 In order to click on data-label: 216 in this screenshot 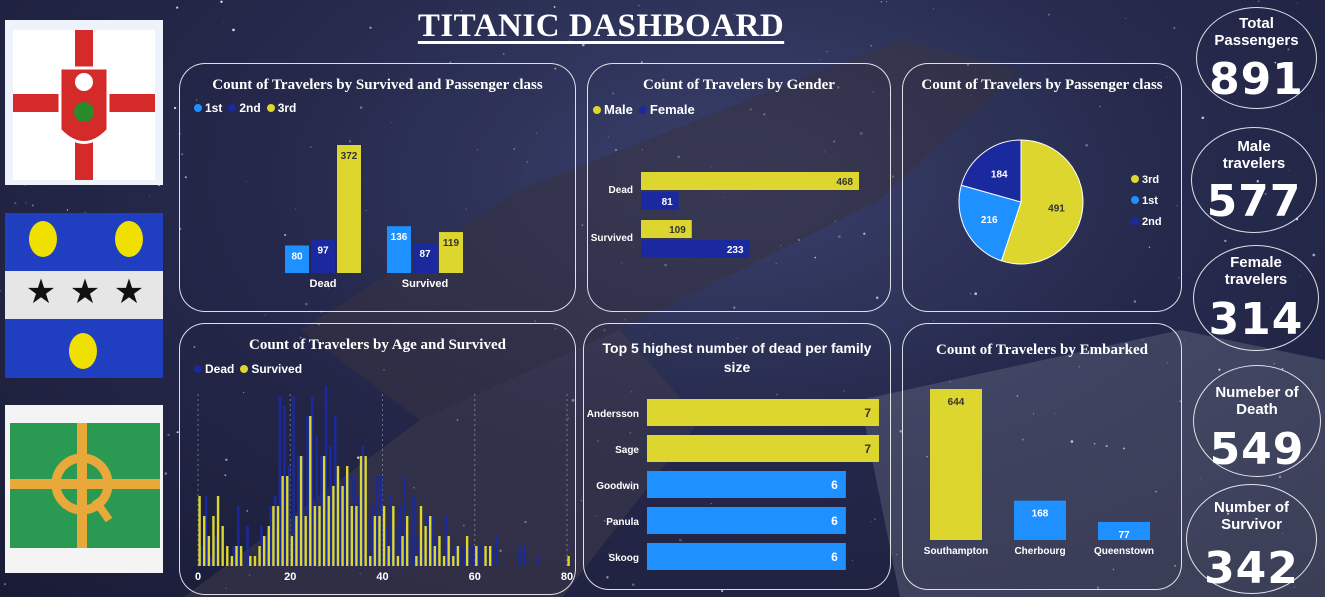, I will do `click(989, 220)`.